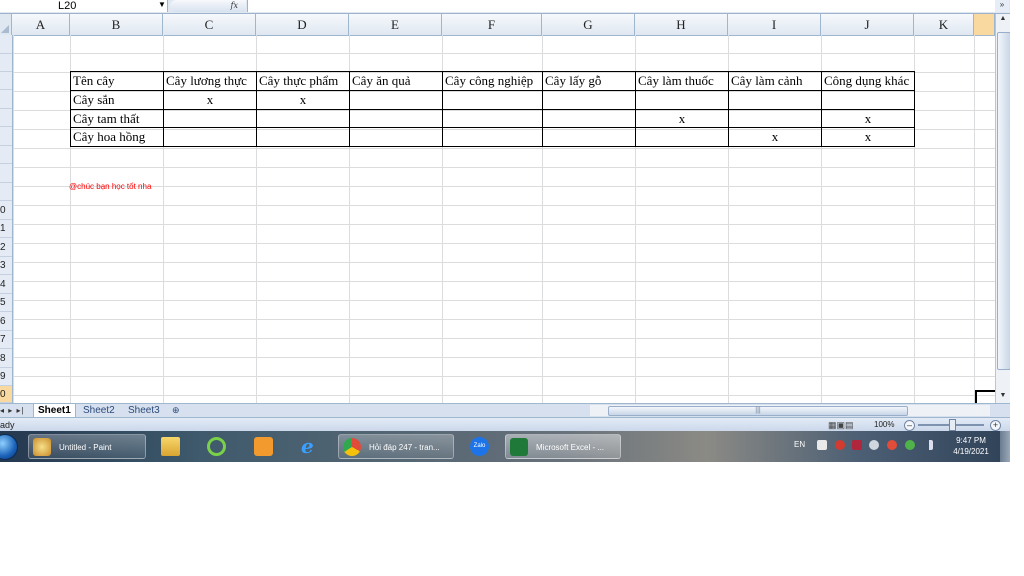  I want to click on zoom-slider-thumb, so click(952, 425).